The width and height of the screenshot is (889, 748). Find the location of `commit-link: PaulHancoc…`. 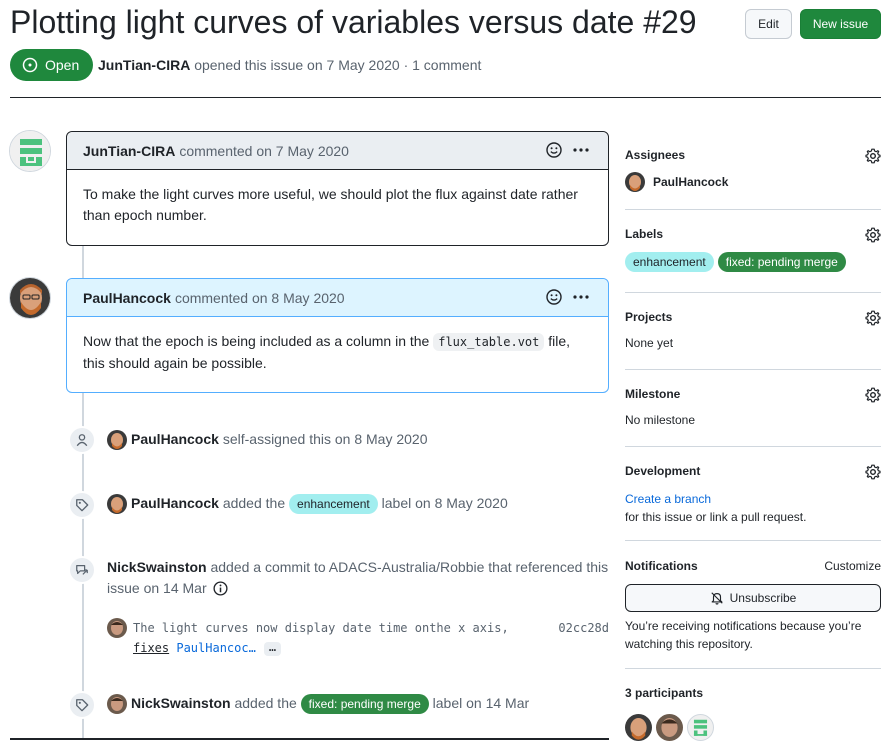

commit-link: PaulHancoc… is located at coordinates (215, 648).